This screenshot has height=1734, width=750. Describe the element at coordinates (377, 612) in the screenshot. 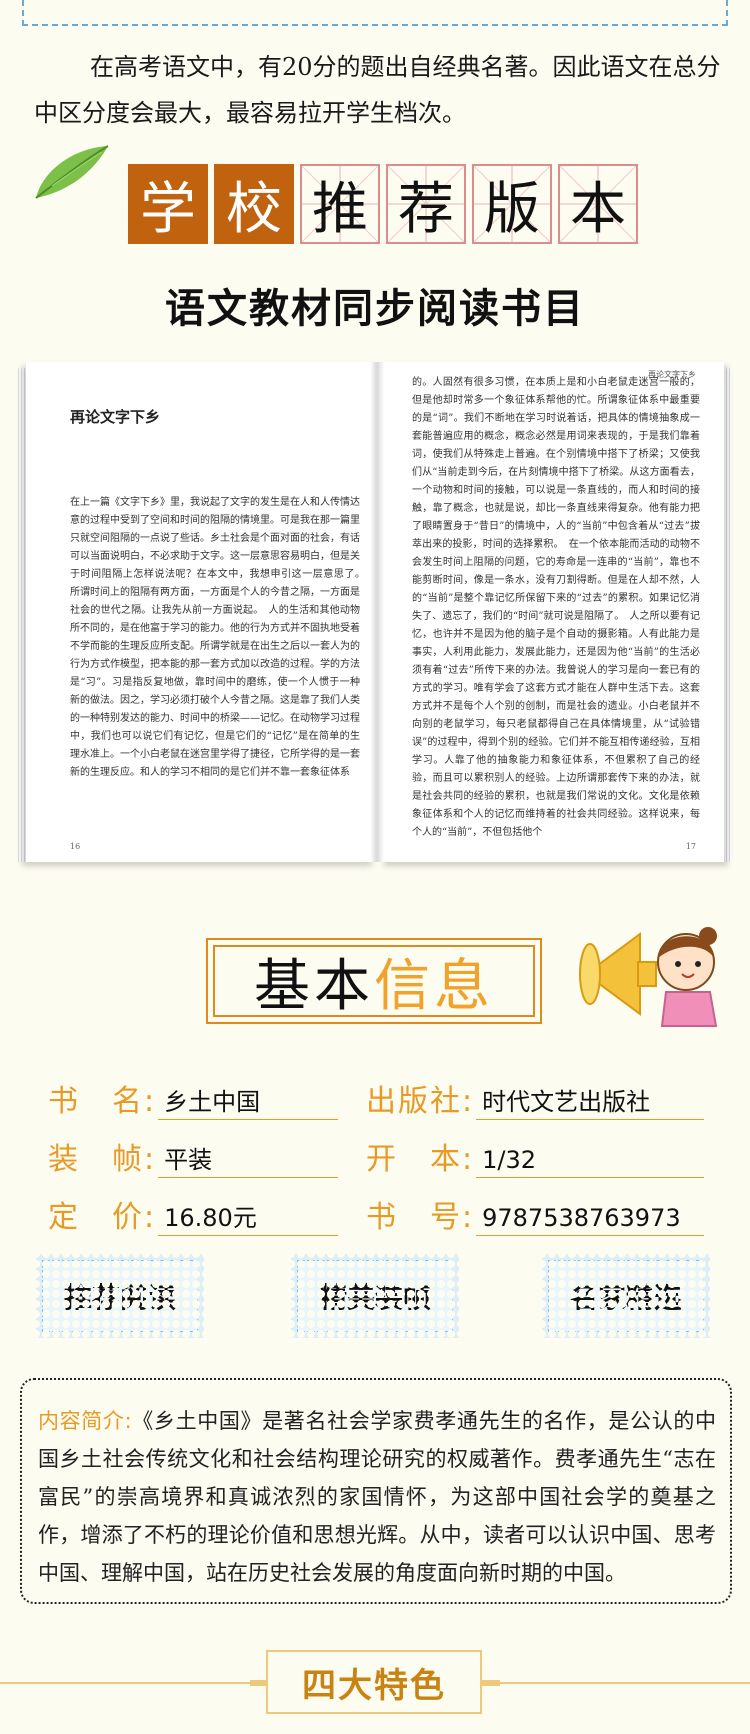

I see `book-spine` at that location.